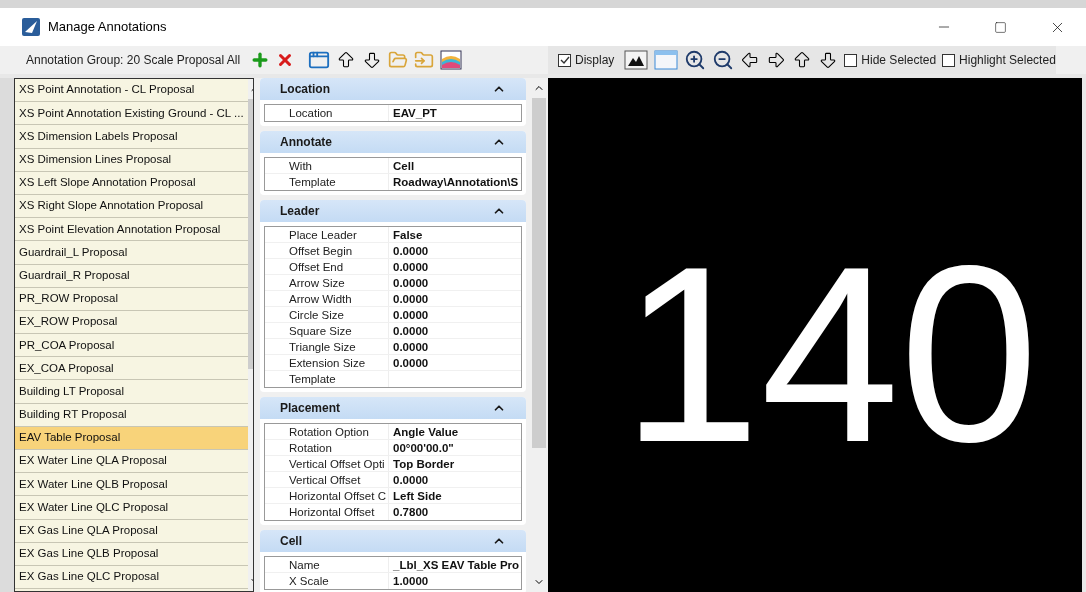  Describe the element at coordinates (564, 60) in the screenshot. I see `checkmark-icon` at that location.